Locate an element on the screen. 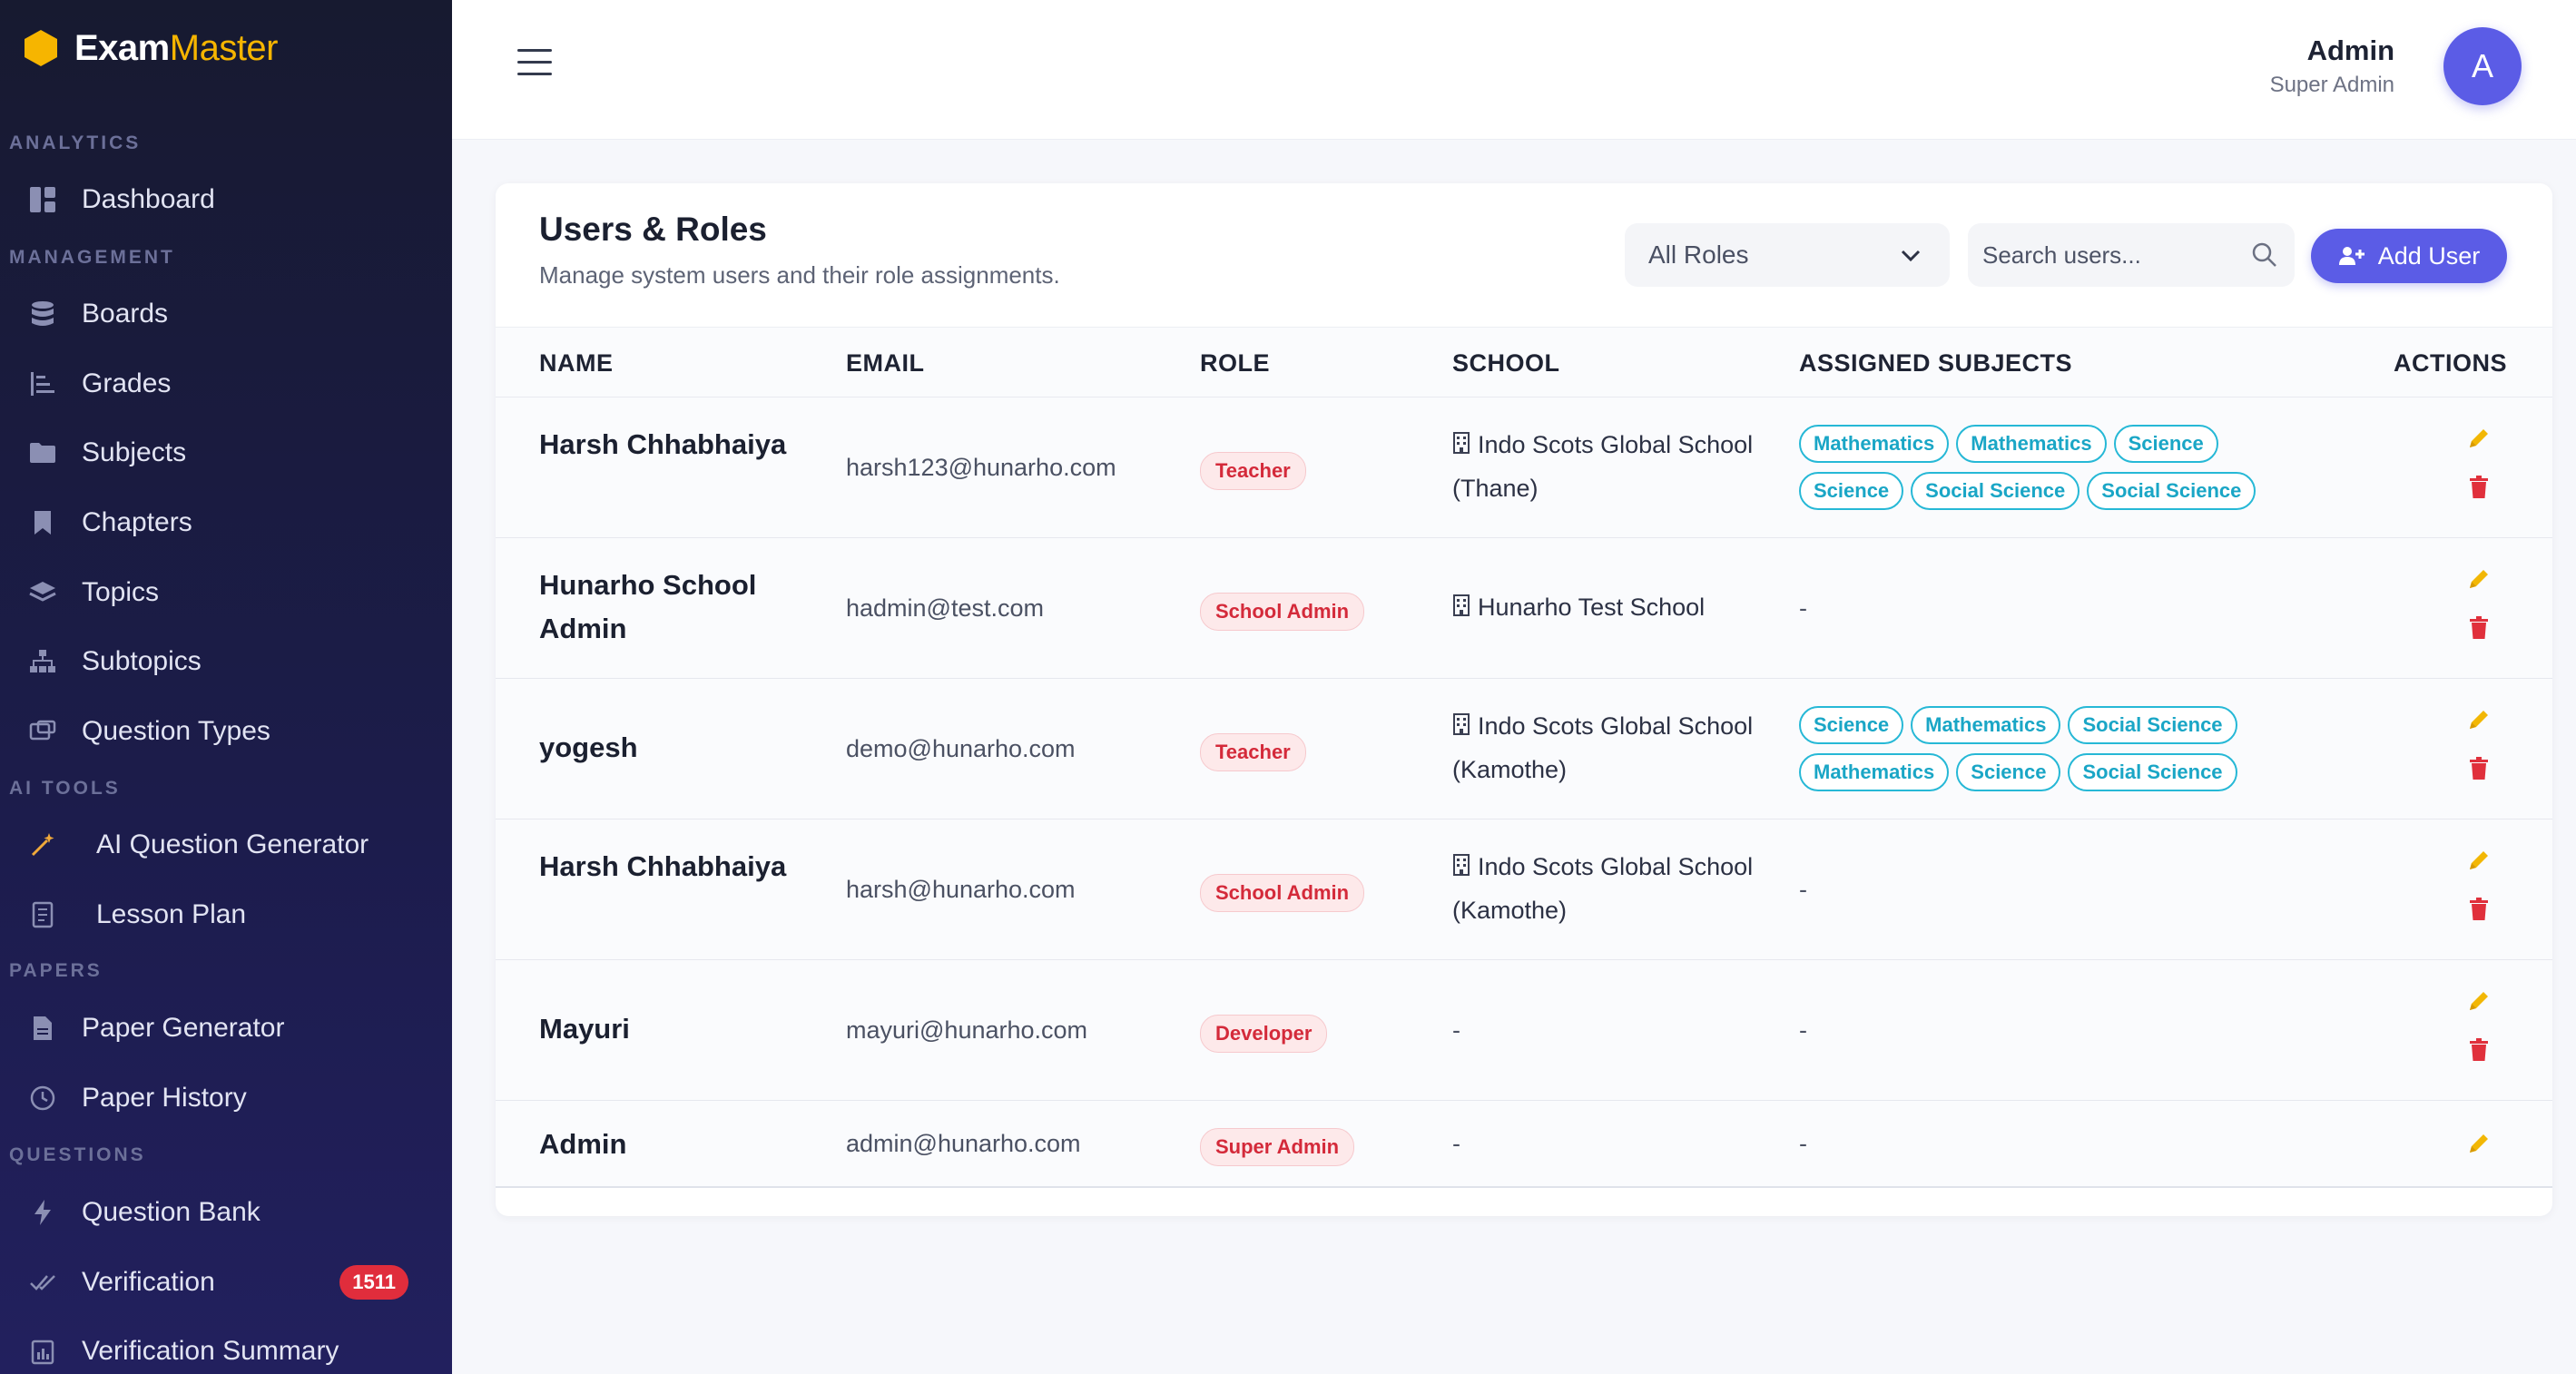 This screenshot has height=1374, width=2576. sidebar-item-paper-generator: Paper Generator is located at coordinates (226, 1028).